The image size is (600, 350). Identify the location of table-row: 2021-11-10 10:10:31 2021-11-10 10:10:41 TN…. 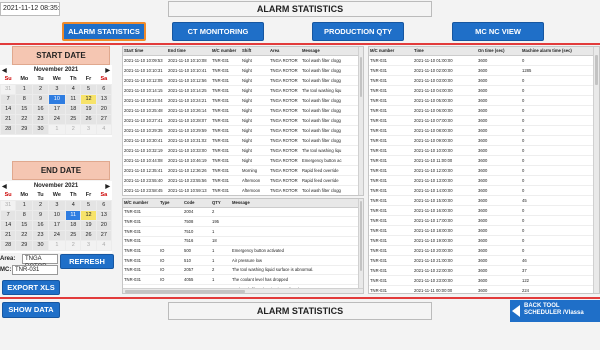
(241, 70).